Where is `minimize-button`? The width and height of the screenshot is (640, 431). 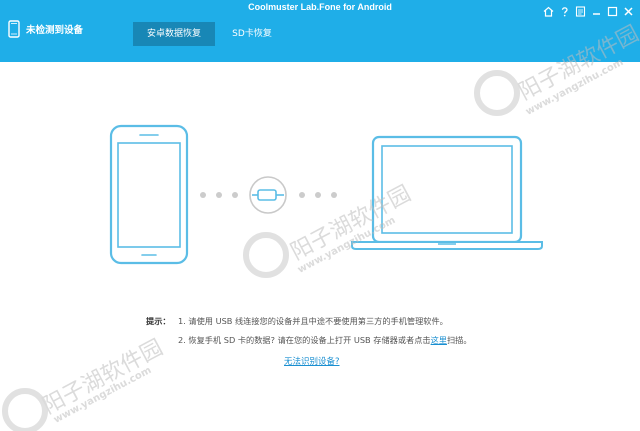
minimize-button is located at coordinates (596, 11).